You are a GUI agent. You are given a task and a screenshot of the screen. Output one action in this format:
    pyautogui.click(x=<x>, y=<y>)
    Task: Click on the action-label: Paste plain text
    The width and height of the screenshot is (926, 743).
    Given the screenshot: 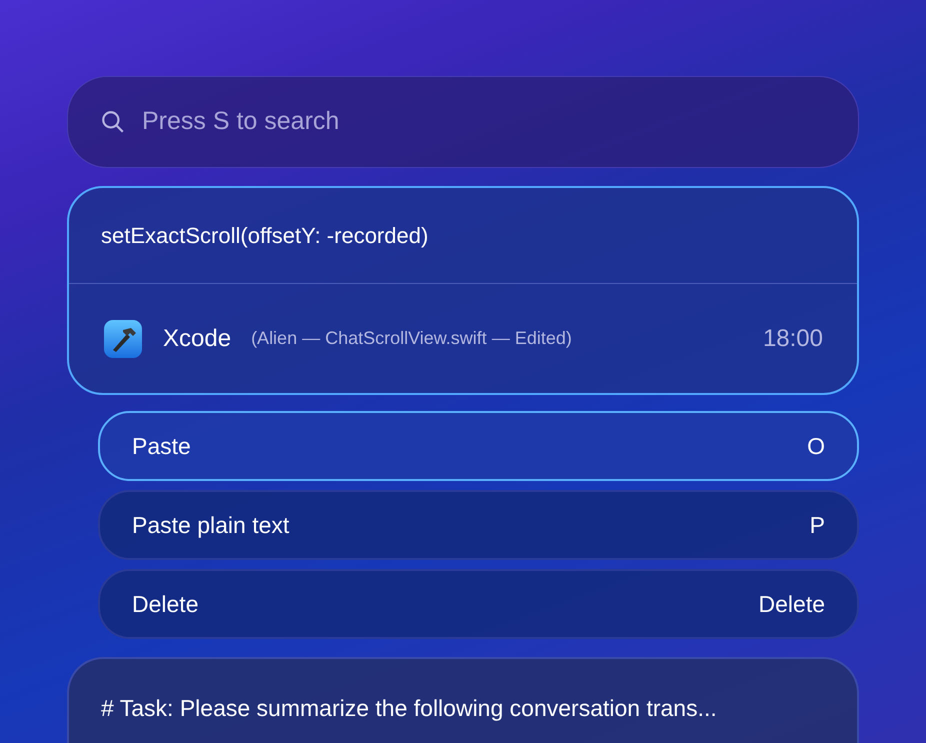 What is the action you would take?
    pyautogui.click(x=211, y=525)
    